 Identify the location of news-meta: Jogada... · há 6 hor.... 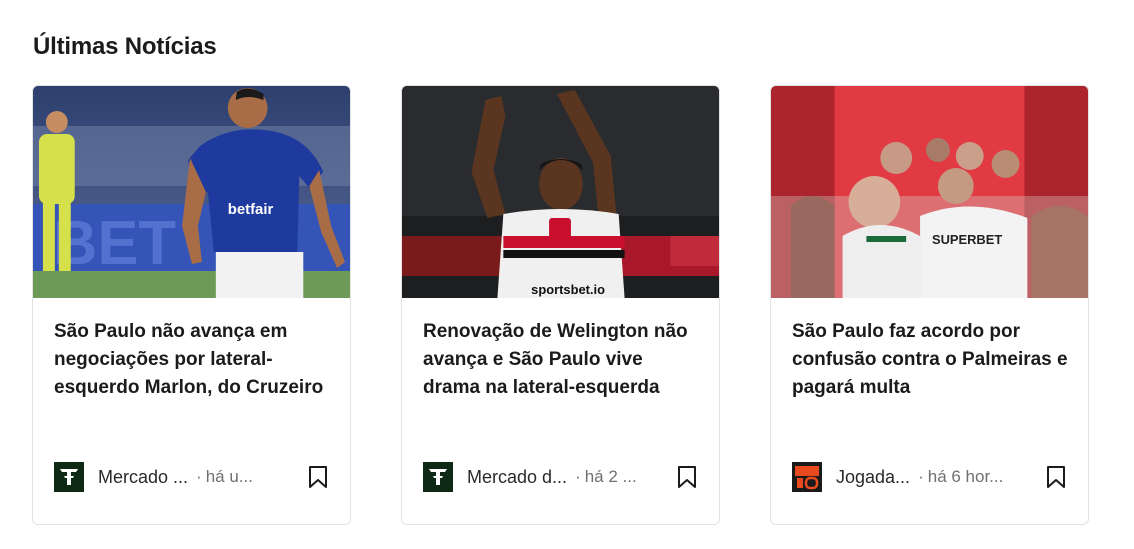
(931, 477).